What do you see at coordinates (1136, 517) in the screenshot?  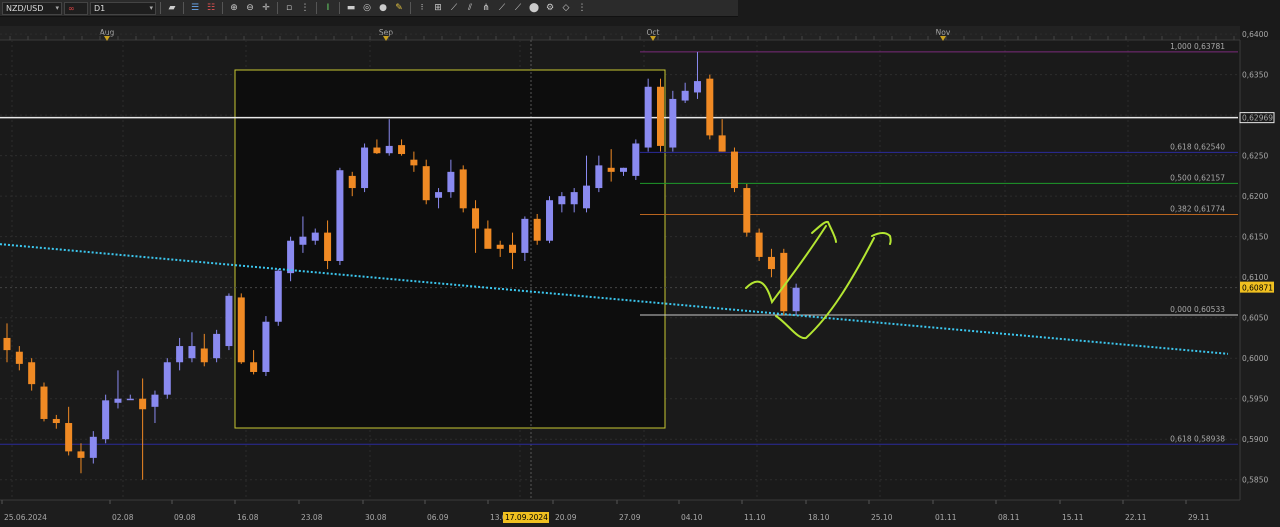 I see `date-tick-label: 22.11` at bounding box center [1136, 517].